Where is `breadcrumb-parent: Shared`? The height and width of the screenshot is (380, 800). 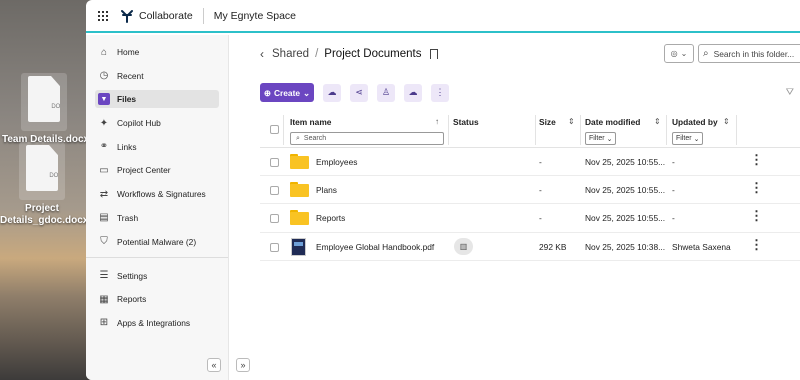 breadcrumb-parent: Shared is located at coordinates (290, 54).